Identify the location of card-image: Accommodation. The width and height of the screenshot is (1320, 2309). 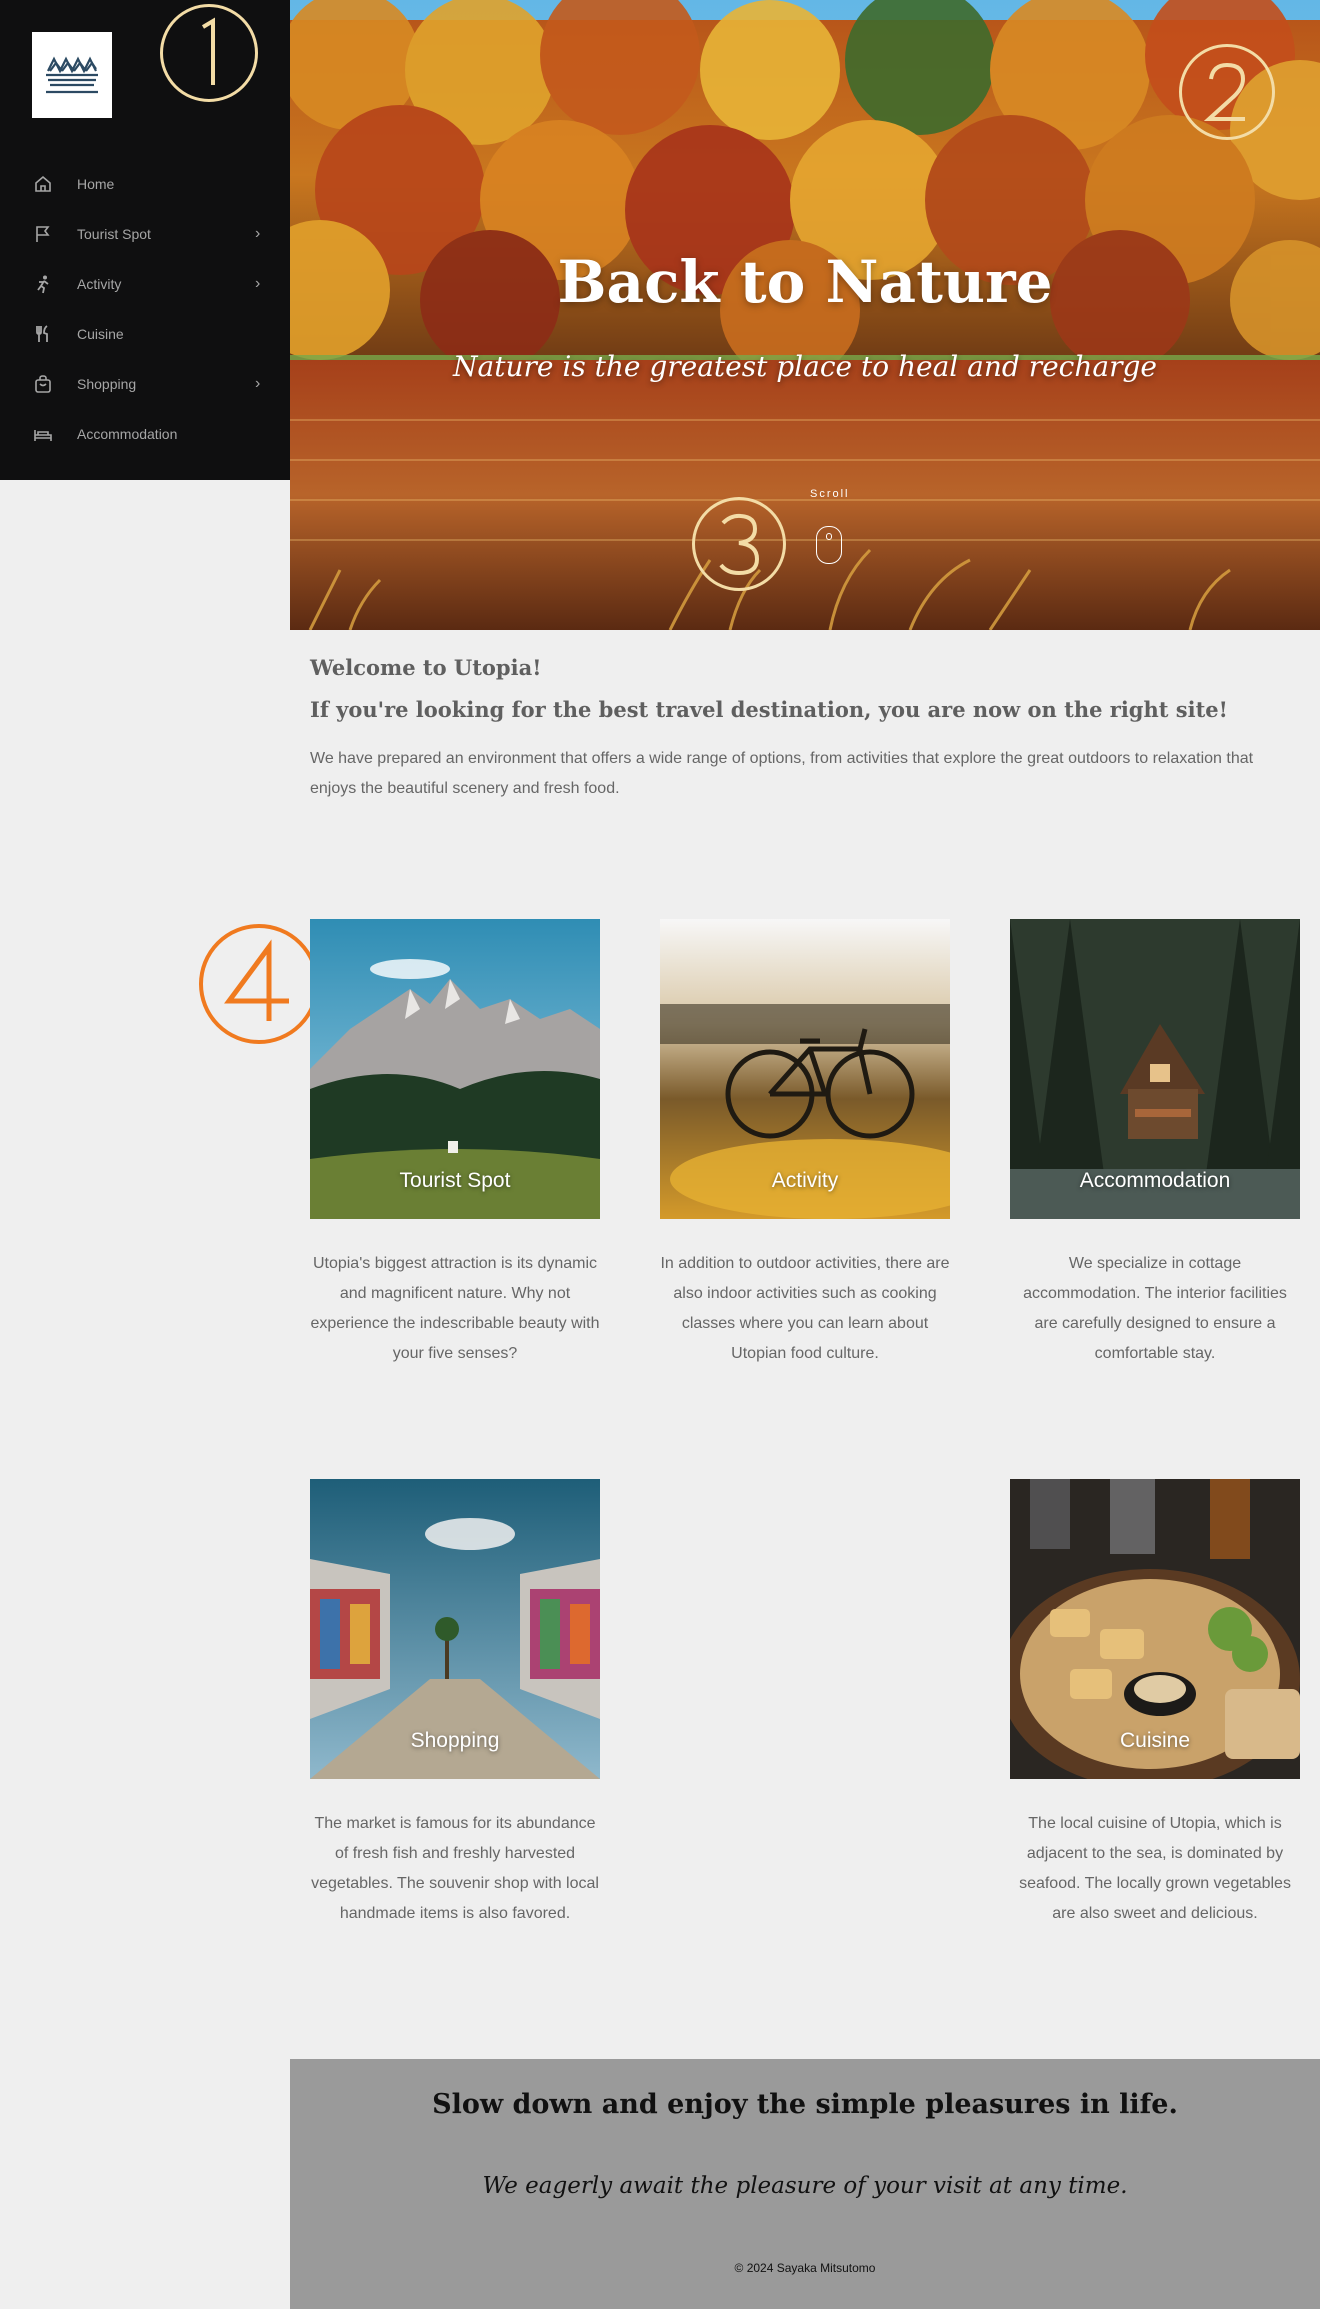
(1155, 1069).